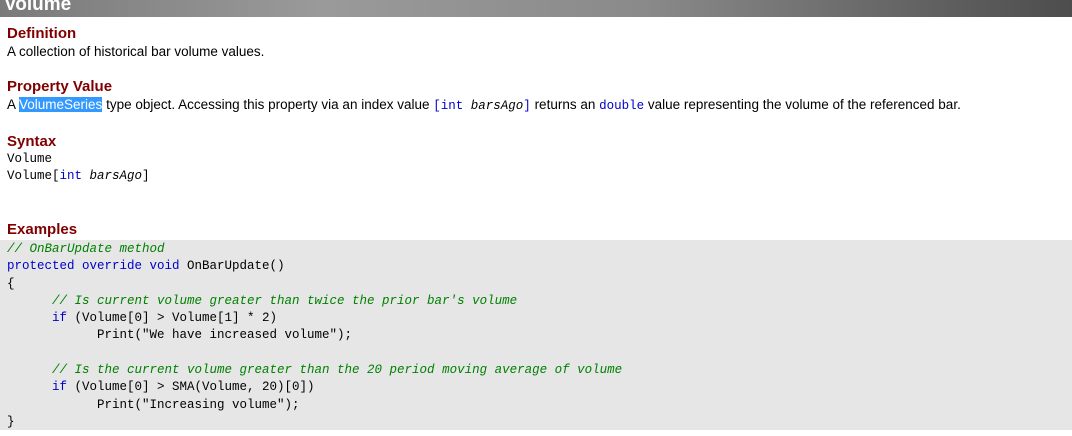 The image size is (1072, 436). What do you see at coordinates (198, 404) in the screenshot?
I see `code-print-2: Print("Increasing volume");` at bounding box center [198, 404].